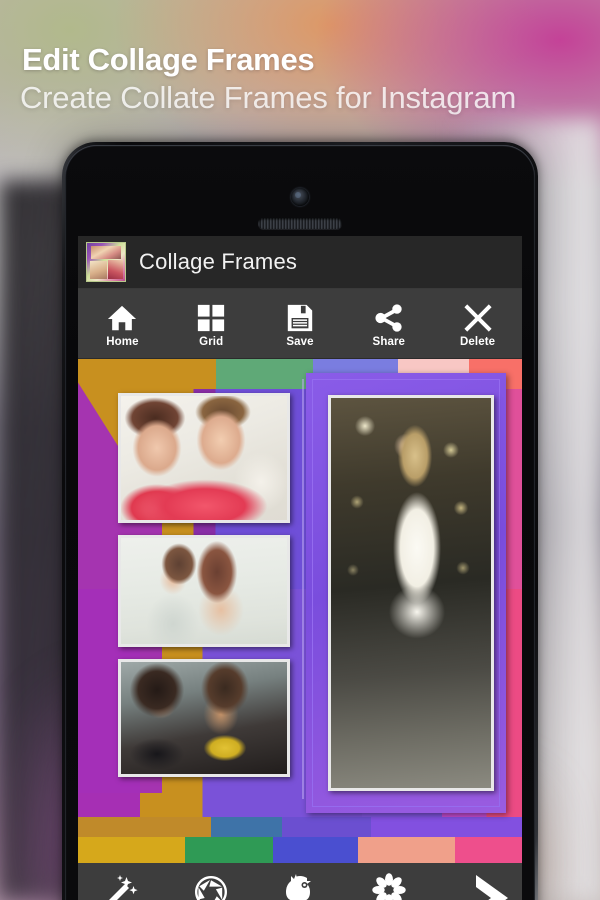 This screenshot has width=600, height=900. Describe the element at coordinates (478, 342) in the screenshot. I see `delete-label: Delete` at that location.